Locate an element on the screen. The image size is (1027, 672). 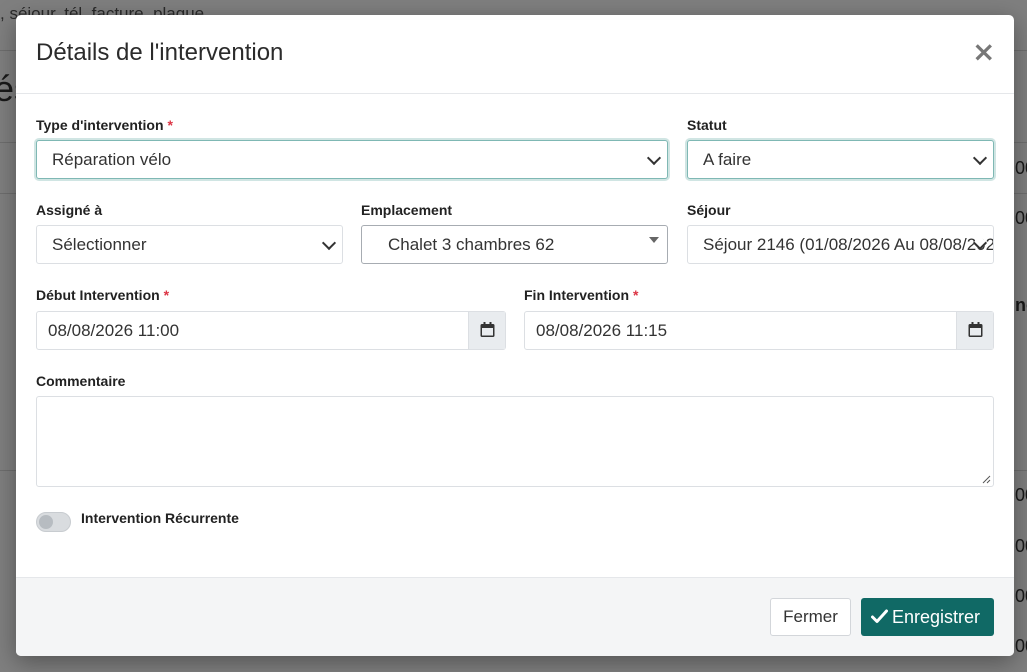
recurrente-toggle is located at coordinates (53, 522).